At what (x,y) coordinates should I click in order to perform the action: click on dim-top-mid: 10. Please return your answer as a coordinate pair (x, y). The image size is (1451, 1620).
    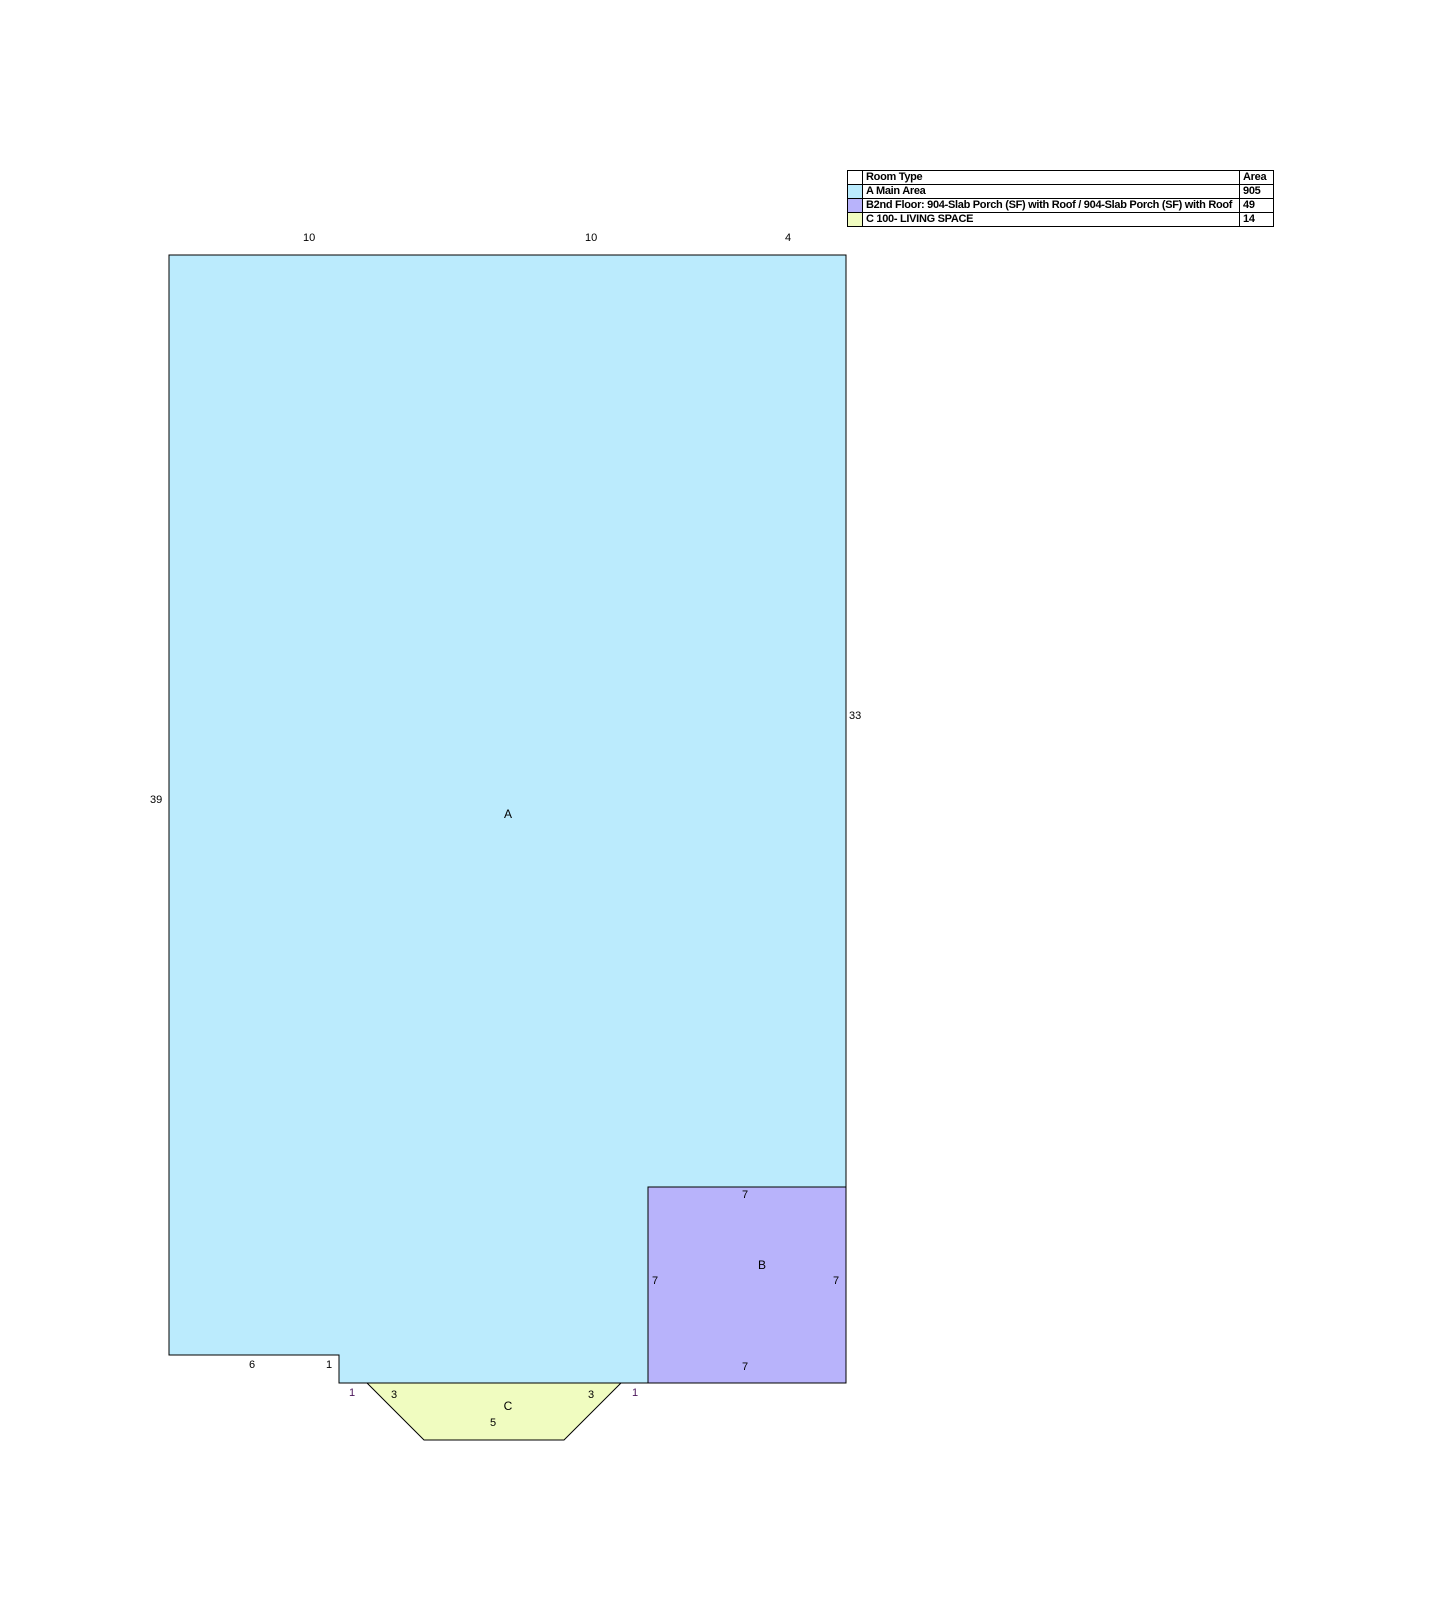
    Looking at the image, I should click on (591, 238).